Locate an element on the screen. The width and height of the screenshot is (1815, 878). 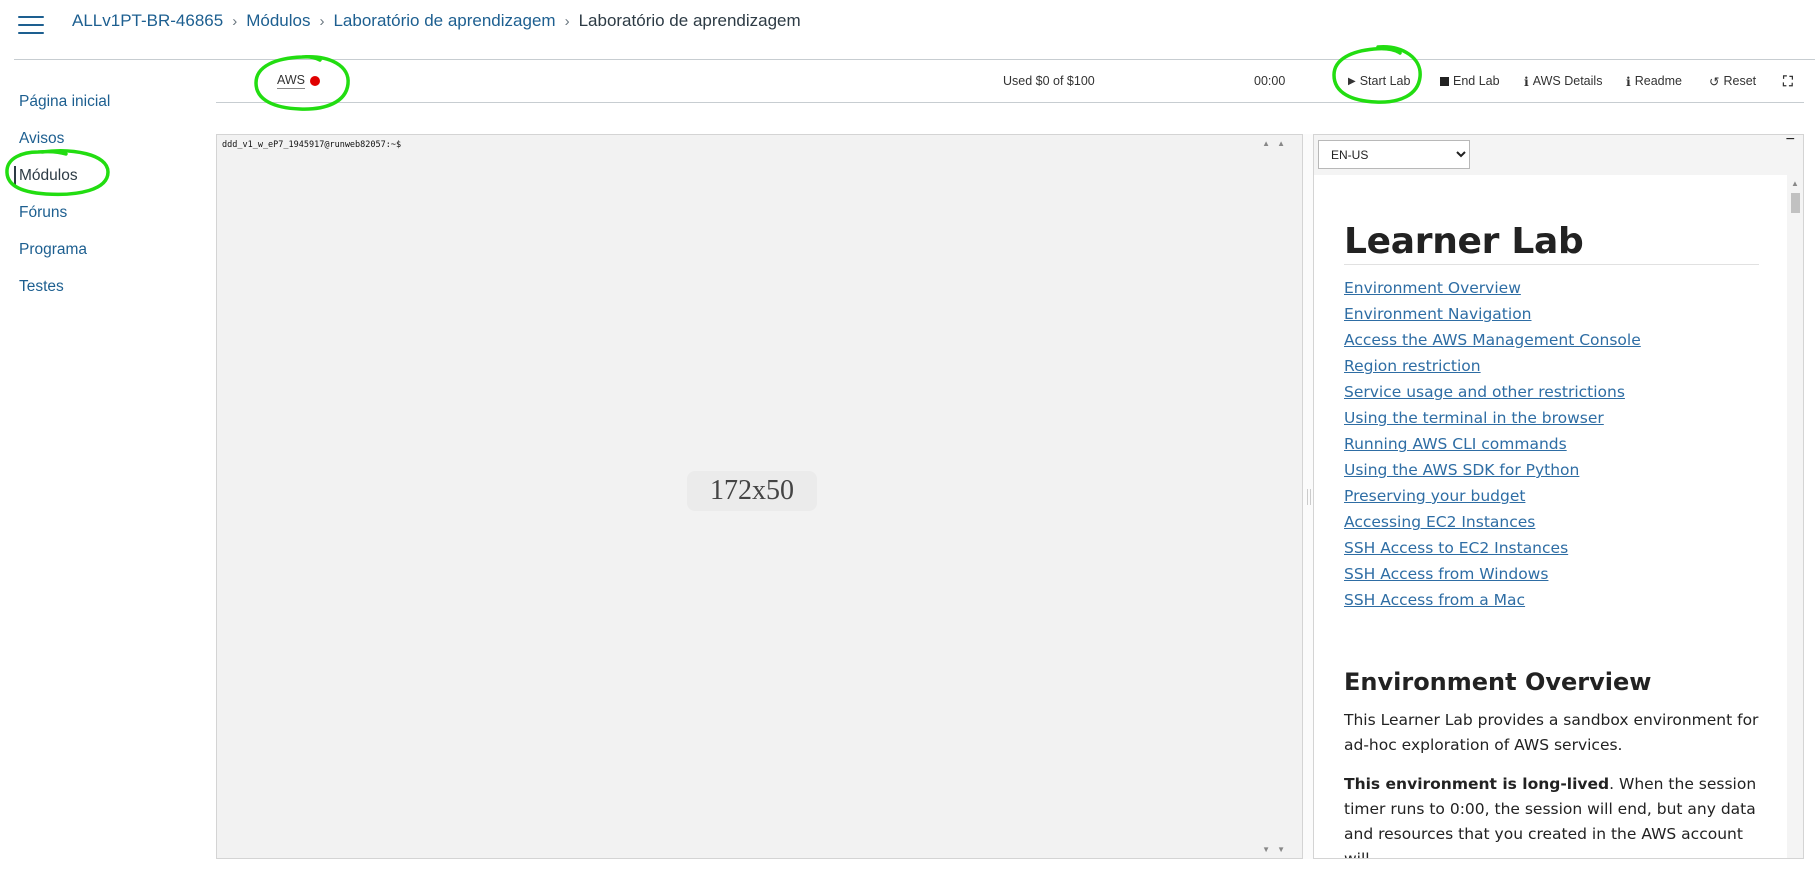
session-timer: 00:00 is located at coordinates (1270, 81).